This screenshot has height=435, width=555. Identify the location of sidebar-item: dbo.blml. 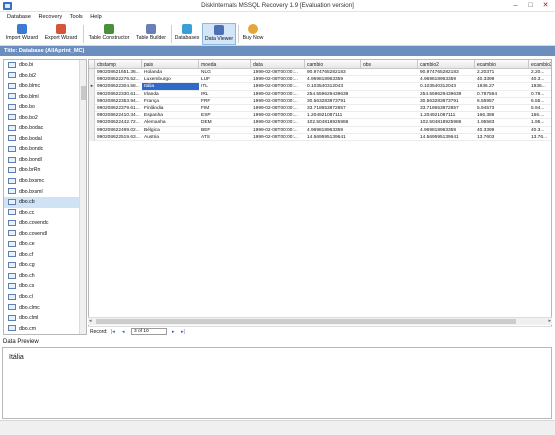
(45, 97).